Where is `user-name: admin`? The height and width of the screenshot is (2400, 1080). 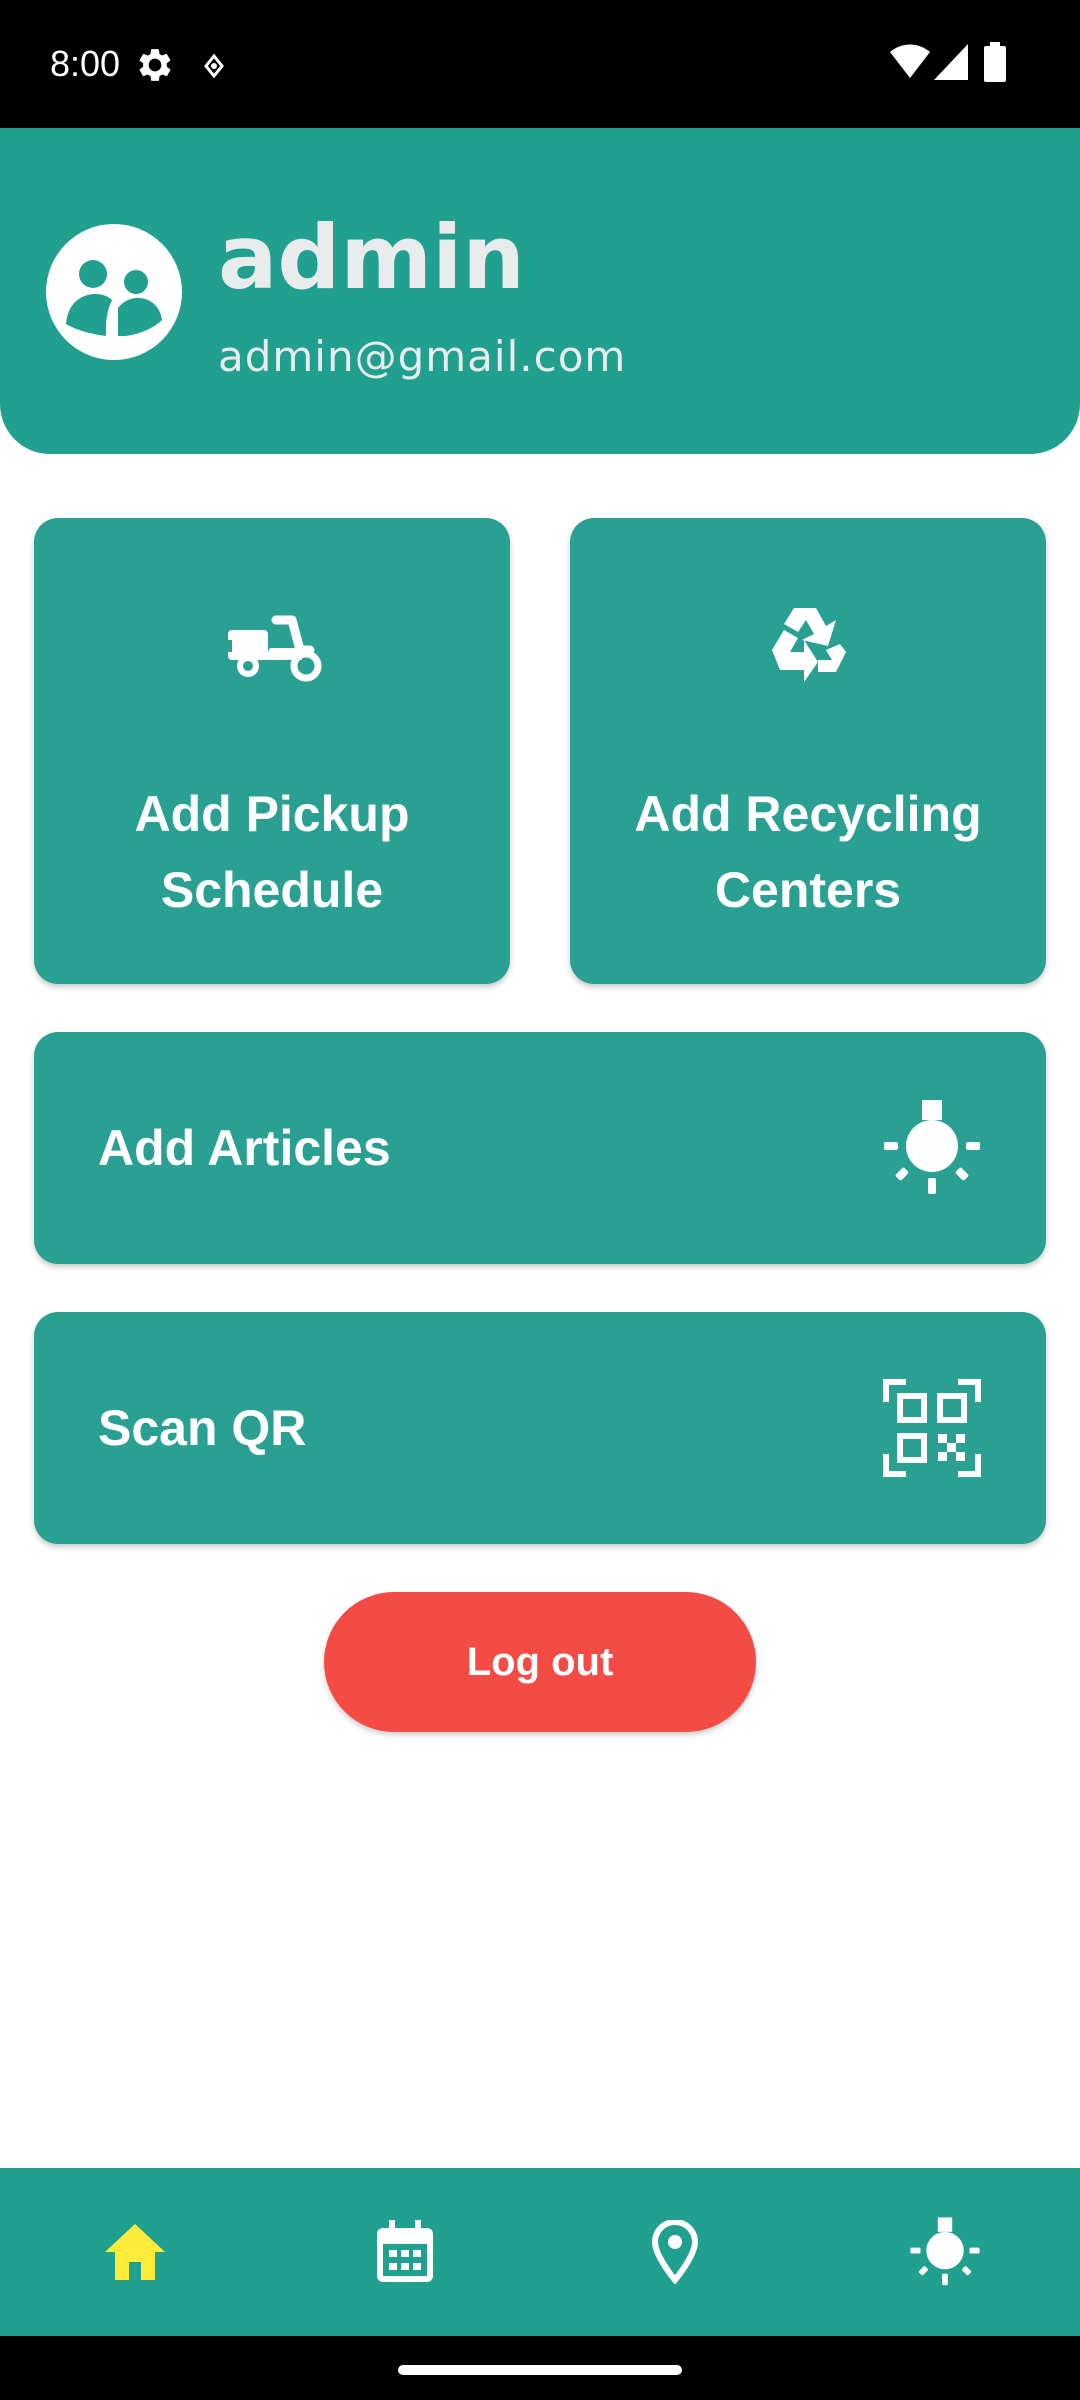 user-name: admin is located at coordinates (371, 257).